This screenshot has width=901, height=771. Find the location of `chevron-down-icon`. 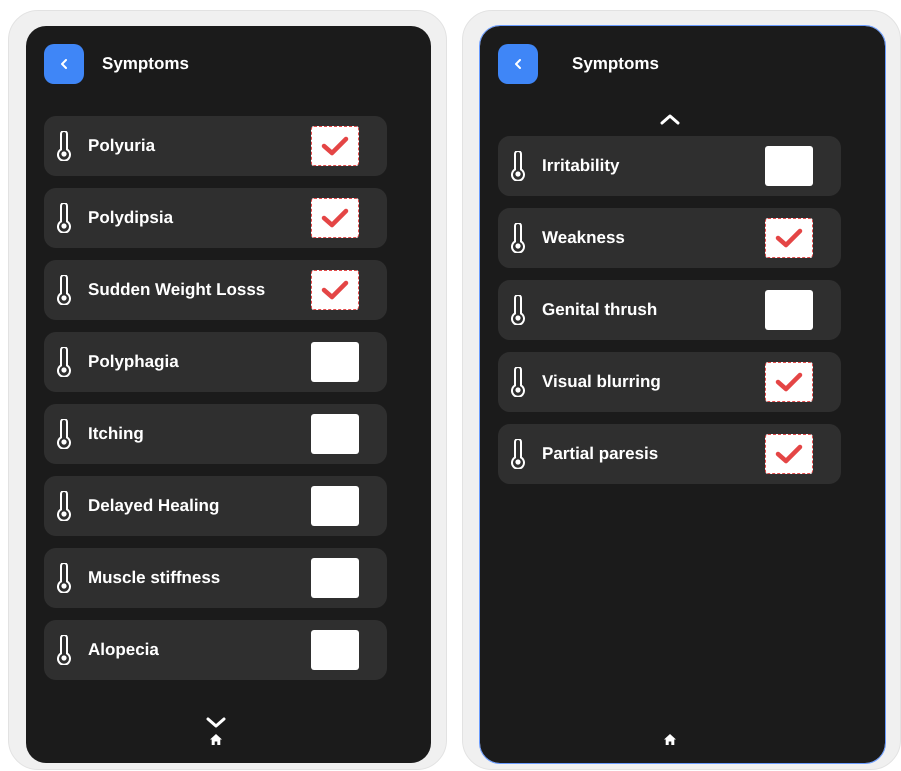

chevron-down-icon is located at coordinates (215, 723).